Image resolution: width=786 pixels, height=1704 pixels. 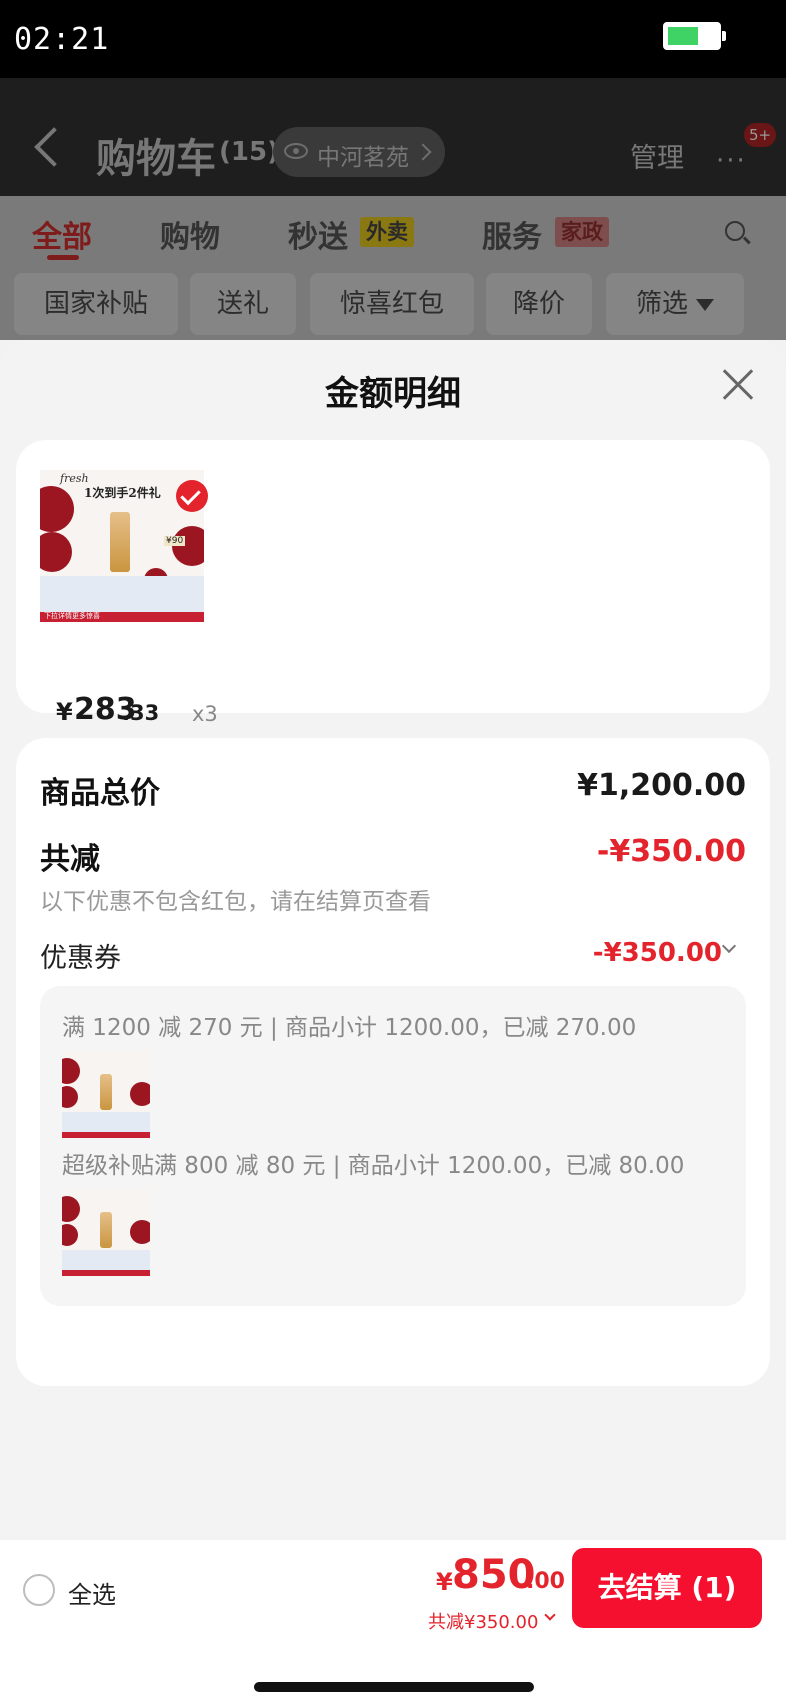 I want to click on tab-active-indicator, so click(x=63, y=257).